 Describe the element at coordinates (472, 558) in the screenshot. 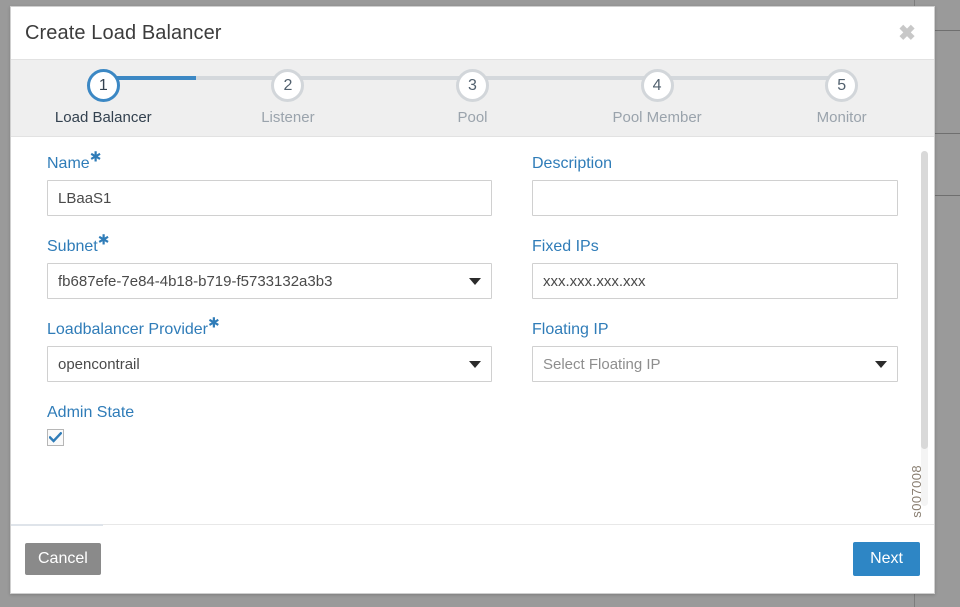

I see `dialog-footer: Cancel Next` at that location.